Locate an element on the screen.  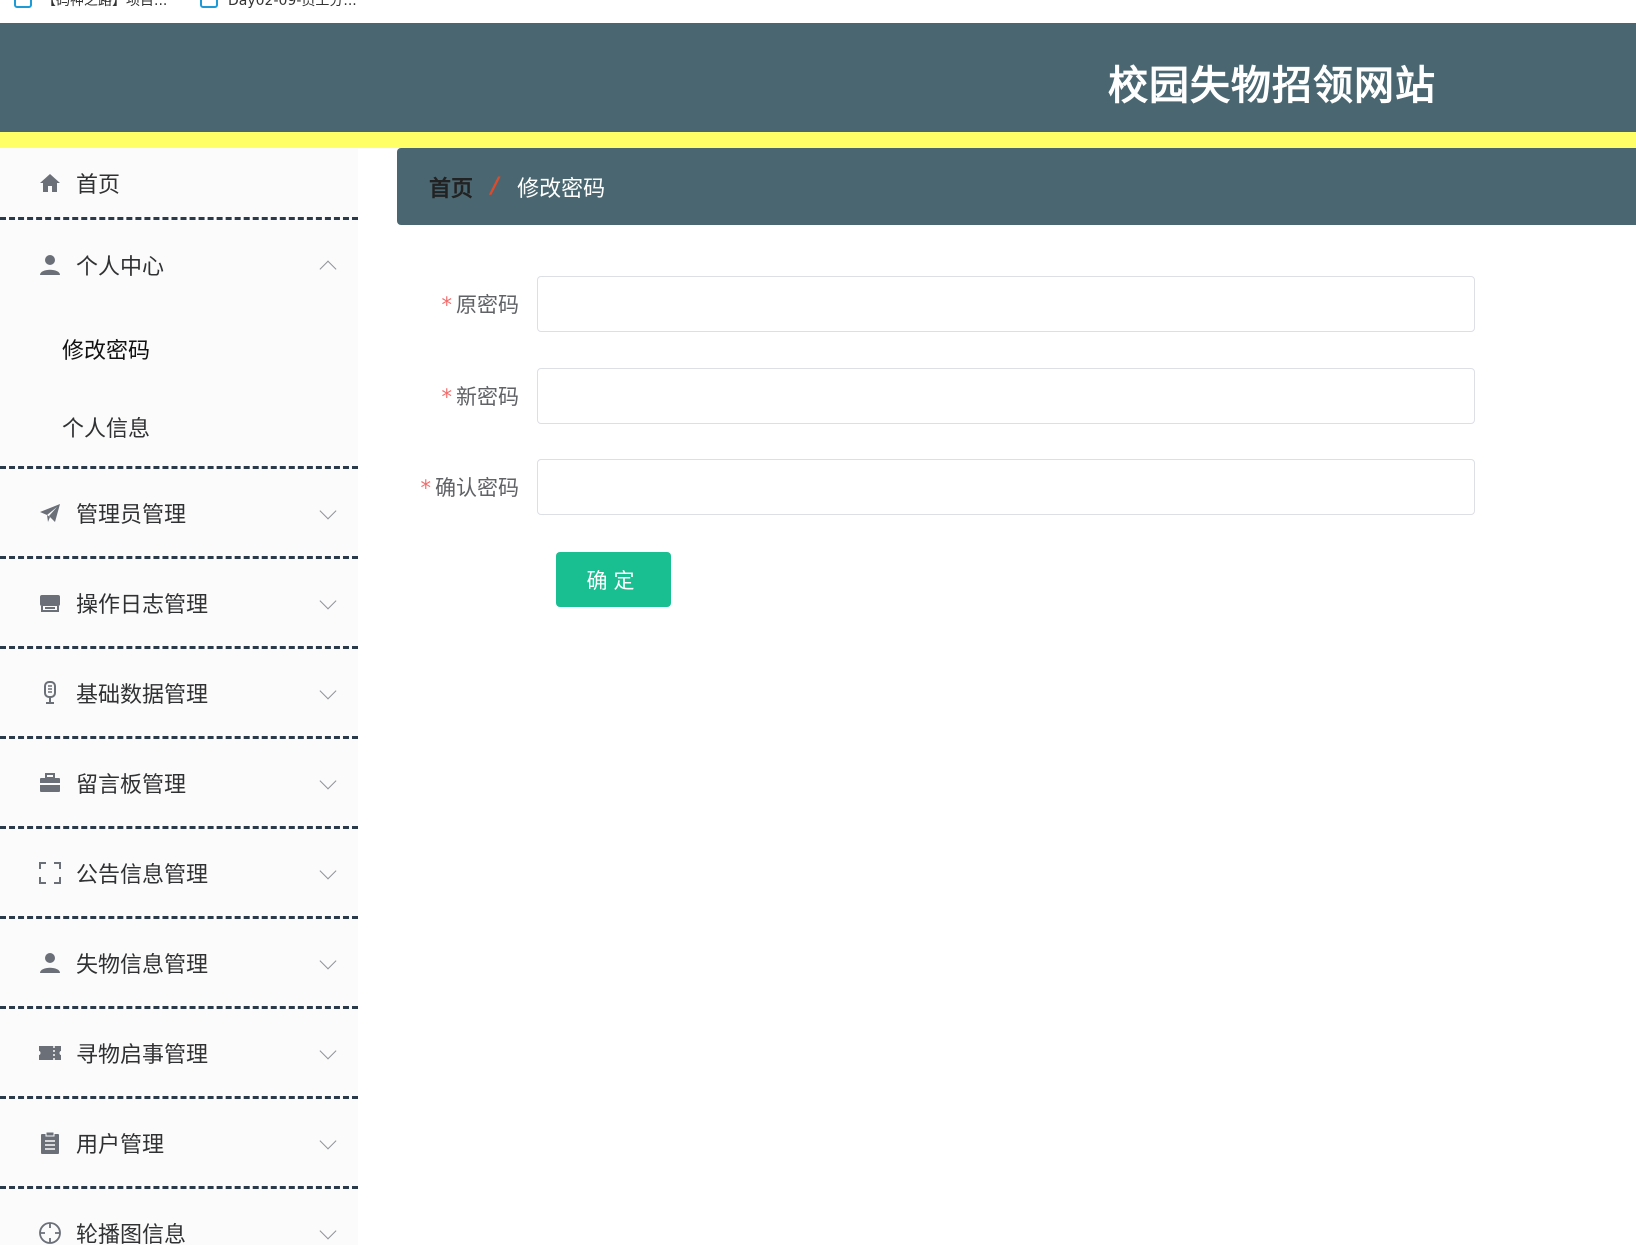
fullscreen-icon is located at coordinates (50, 873).